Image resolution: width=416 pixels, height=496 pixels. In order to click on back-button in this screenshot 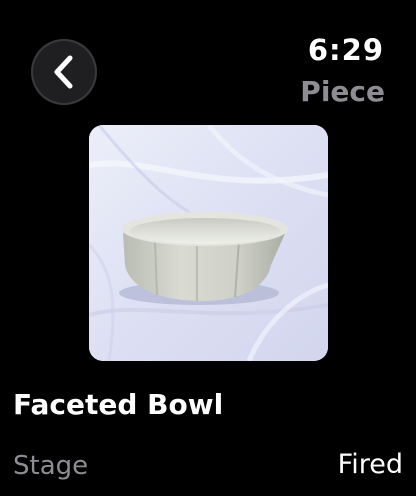, I will do `click(64, 72)`.